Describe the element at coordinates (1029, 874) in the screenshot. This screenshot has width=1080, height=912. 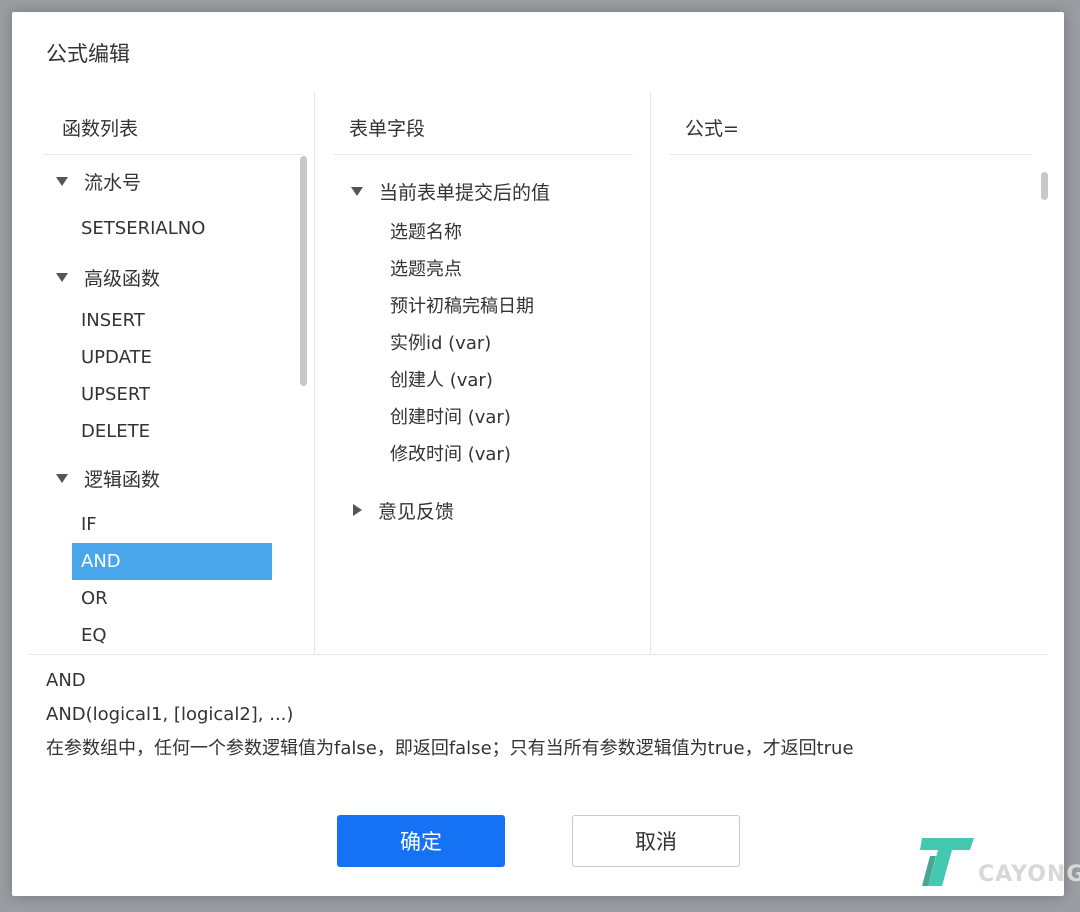
I see `watermark-text: CAYONG` at that location.